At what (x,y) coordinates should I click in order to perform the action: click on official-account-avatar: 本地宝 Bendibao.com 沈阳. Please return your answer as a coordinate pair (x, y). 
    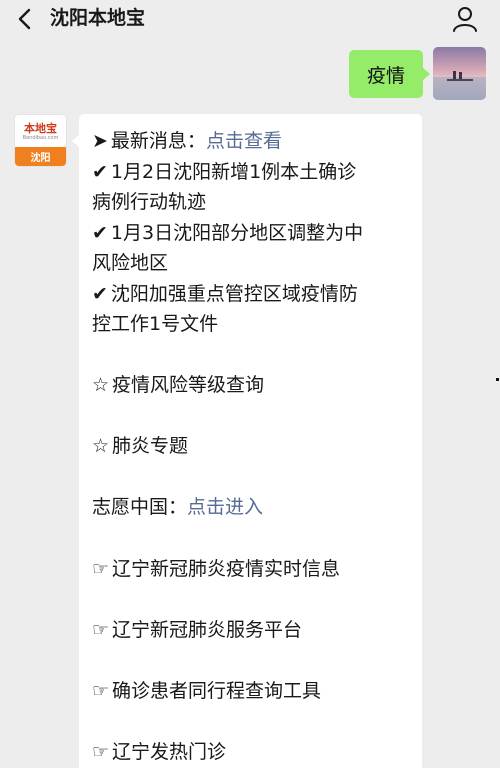
    Looking at the image, I should click on (40, 140).